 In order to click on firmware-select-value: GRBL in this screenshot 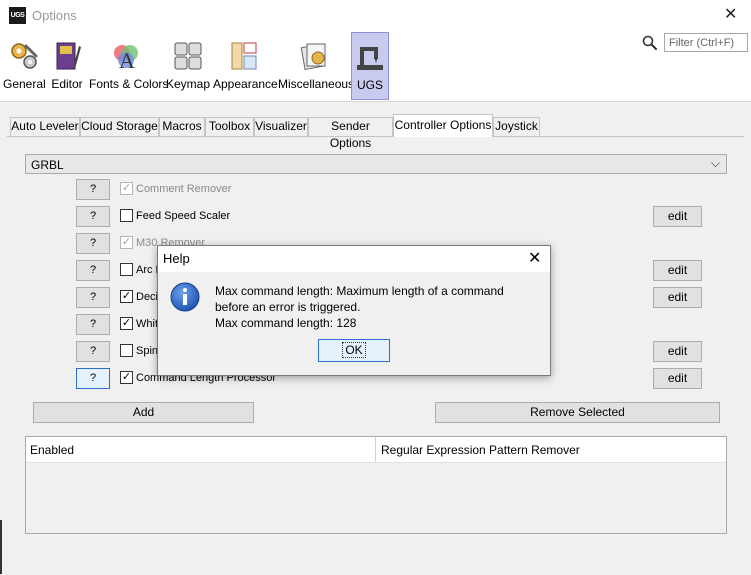, I will do `click(47, 165)`.